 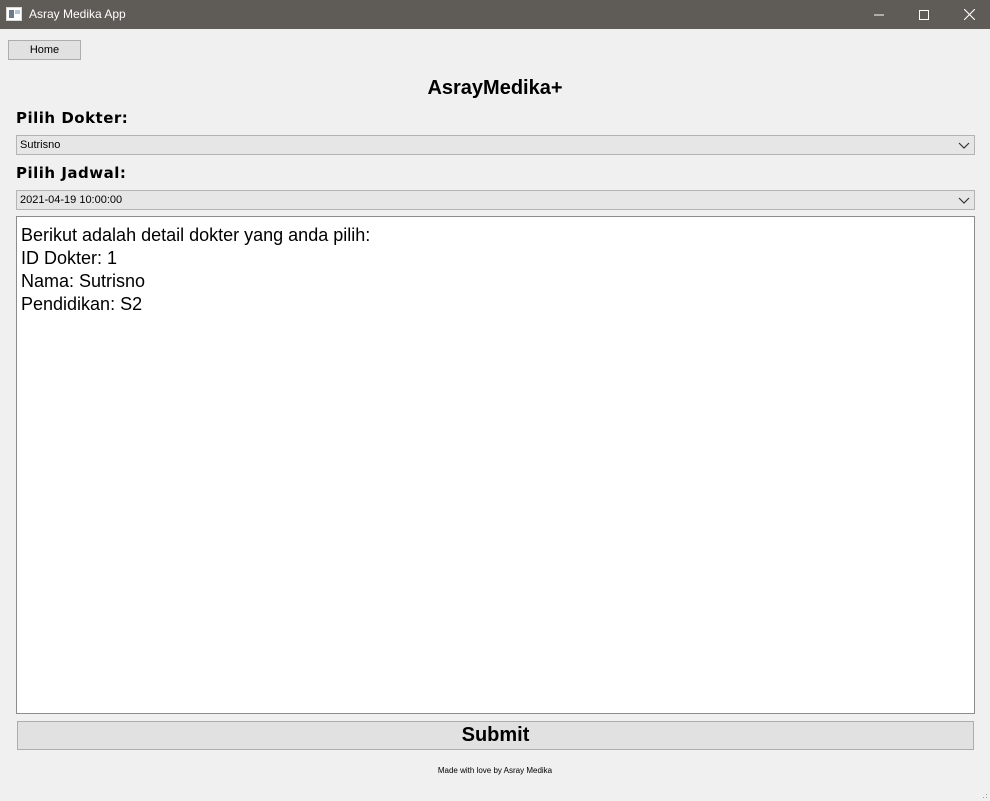 I want to click on home-button: Home, so click(x=44, y=50).